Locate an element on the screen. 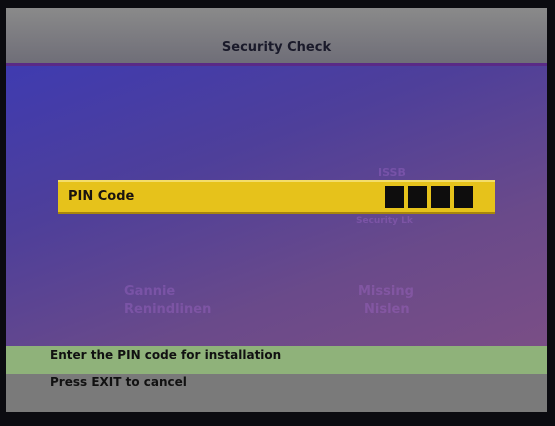  exit-hint-bar: Press EXIT to cancel is located at coordinates (276, 393).